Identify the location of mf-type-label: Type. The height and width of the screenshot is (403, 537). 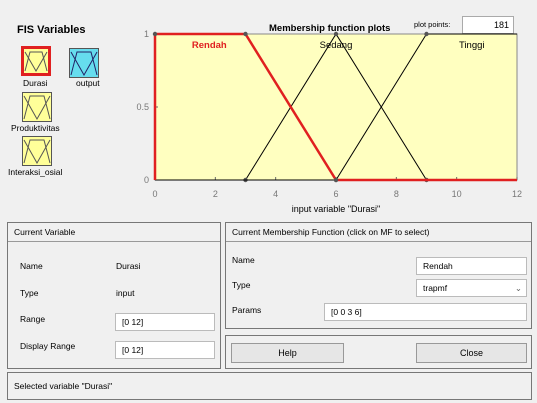
(241, 285).